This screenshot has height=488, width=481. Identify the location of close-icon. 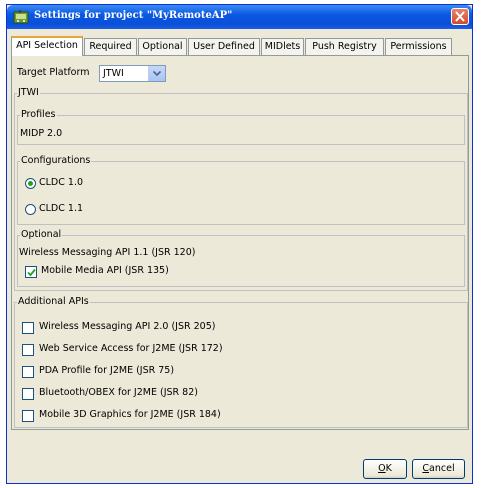
(460, 16).